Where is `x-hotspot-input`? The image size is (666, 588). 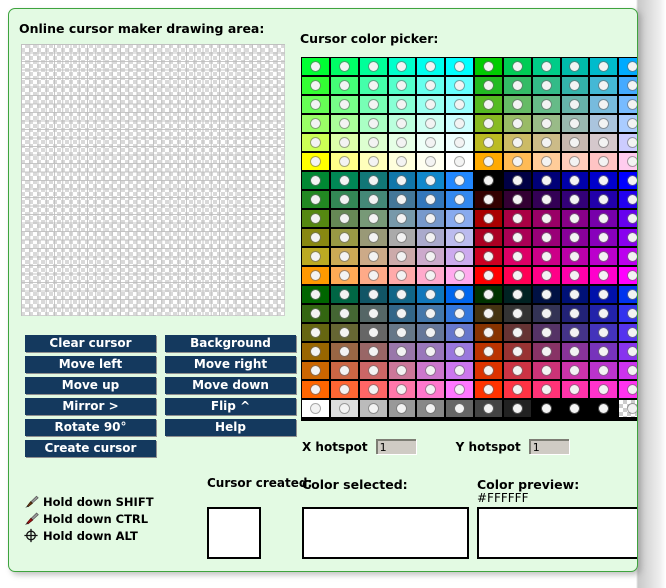
x-hotspot-input is located at coordinates (395, 446).